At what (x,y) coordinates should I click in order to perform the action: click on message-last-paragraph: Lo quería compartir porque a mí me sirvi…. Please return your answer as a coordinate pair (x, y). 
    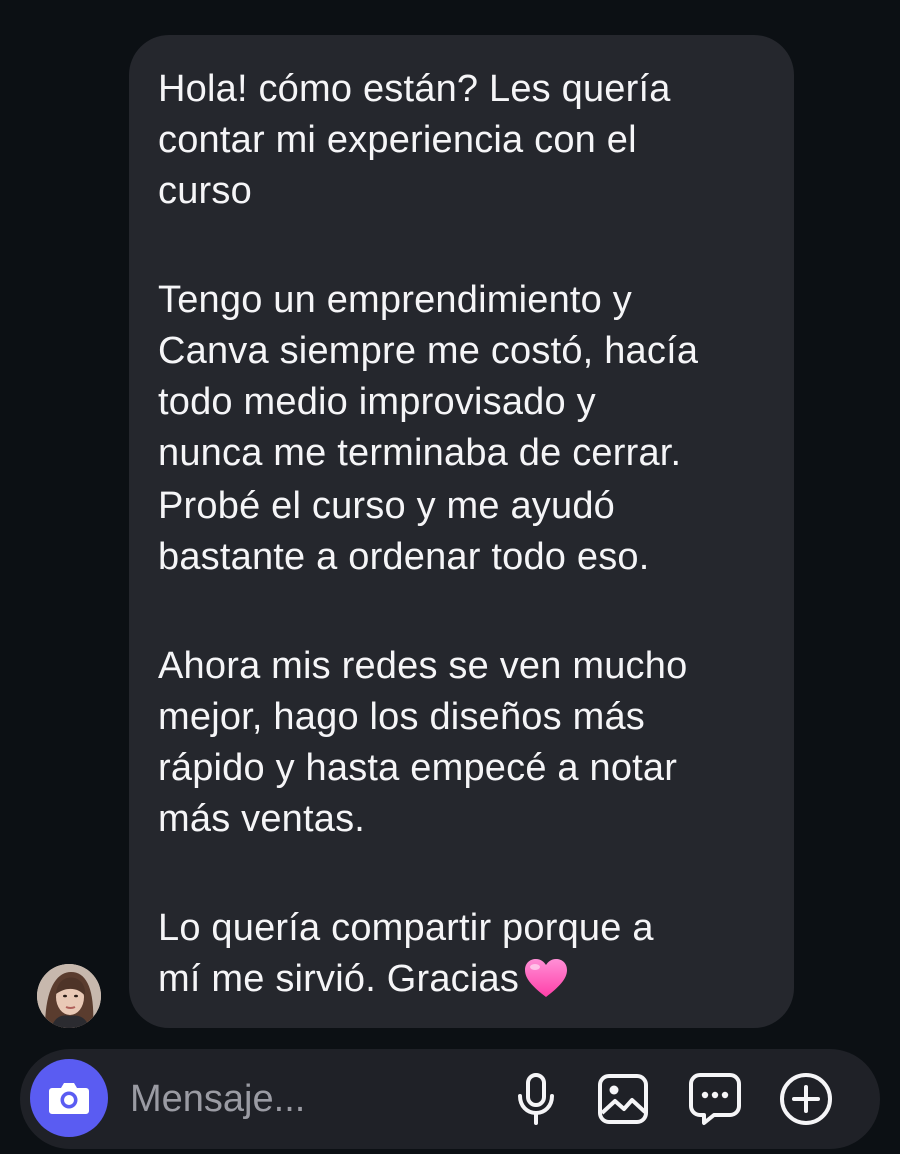
    Looking at the image, I should click on (461, 954).